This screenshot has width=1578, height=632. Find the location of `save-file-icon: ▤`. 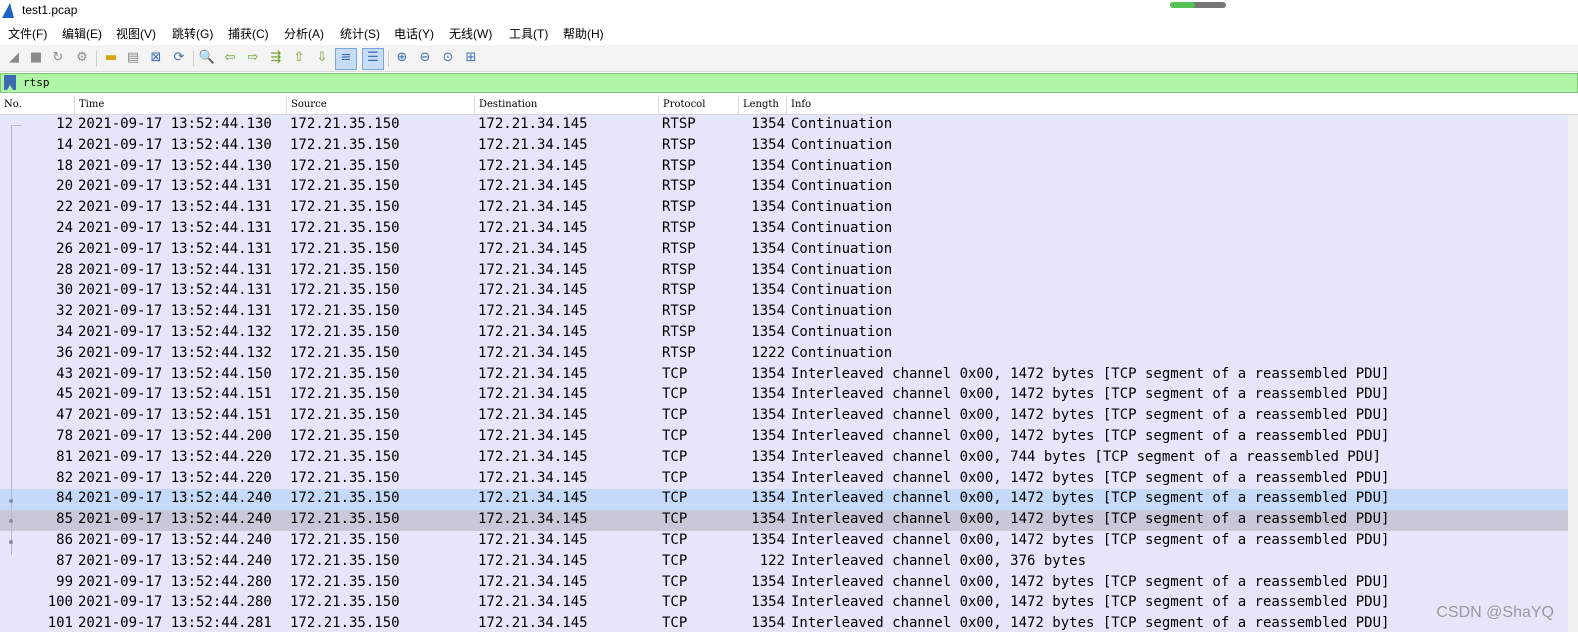

save-file-icon: ▤ is located at coordinates (133, 58).